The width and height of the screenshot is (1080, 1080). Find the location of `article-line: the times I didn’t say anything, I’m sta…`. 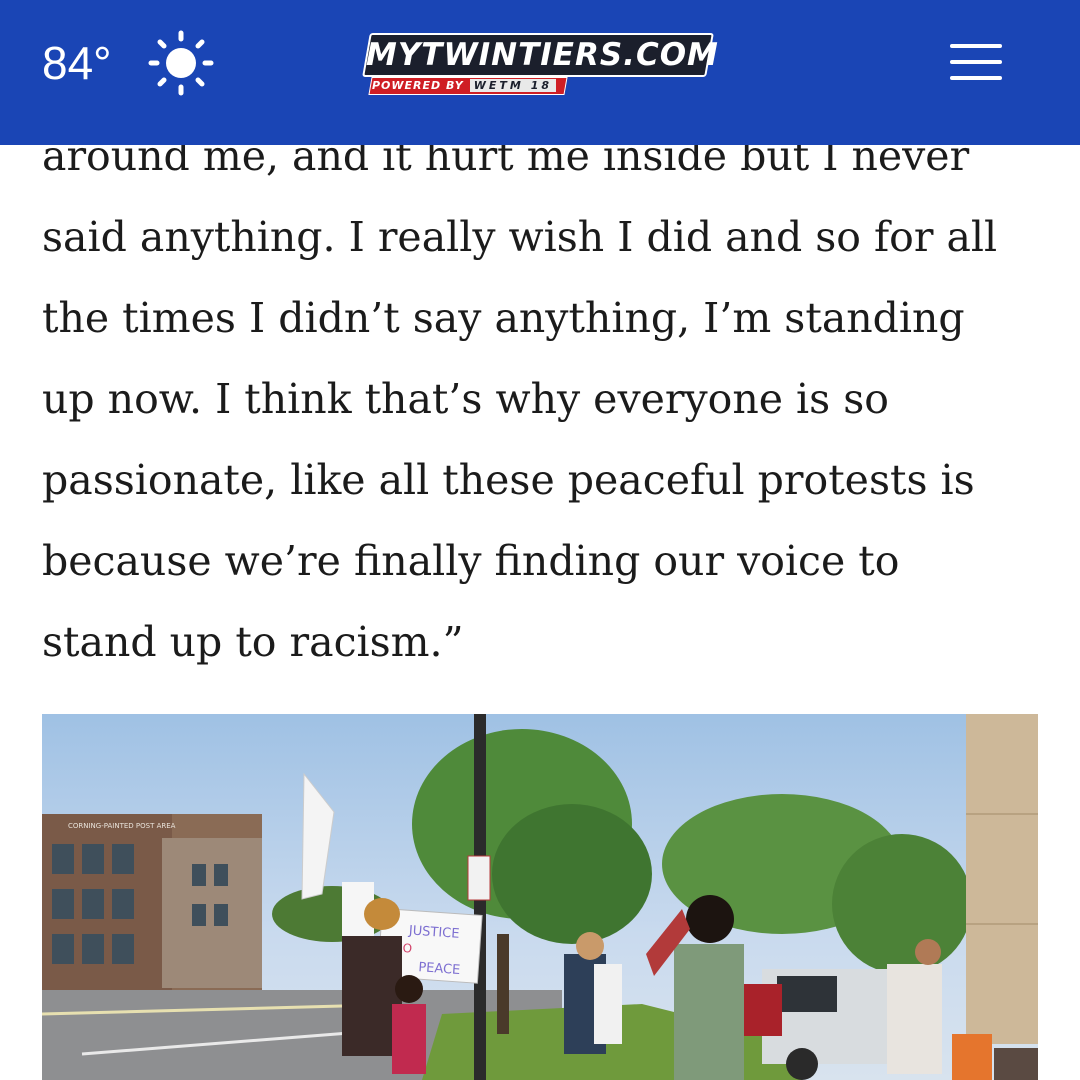

article-line: the times I didn’t say anything, I’m sta… is located at coordinates (503, 318).